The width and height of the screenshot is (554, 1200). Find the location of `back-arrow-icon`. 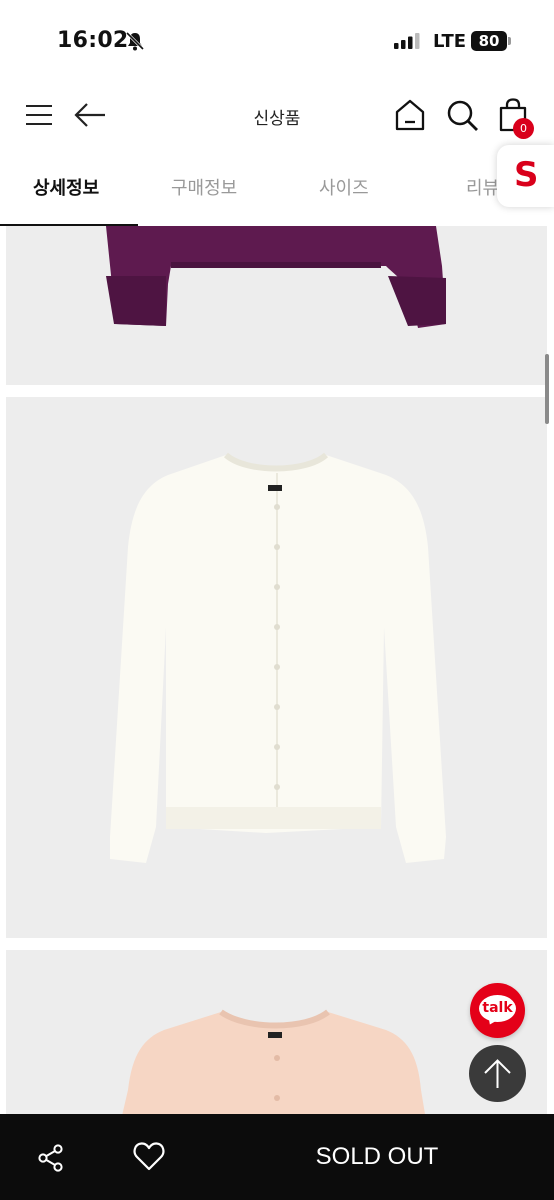

back-arrow-icon is located at coordinates (90, 115).